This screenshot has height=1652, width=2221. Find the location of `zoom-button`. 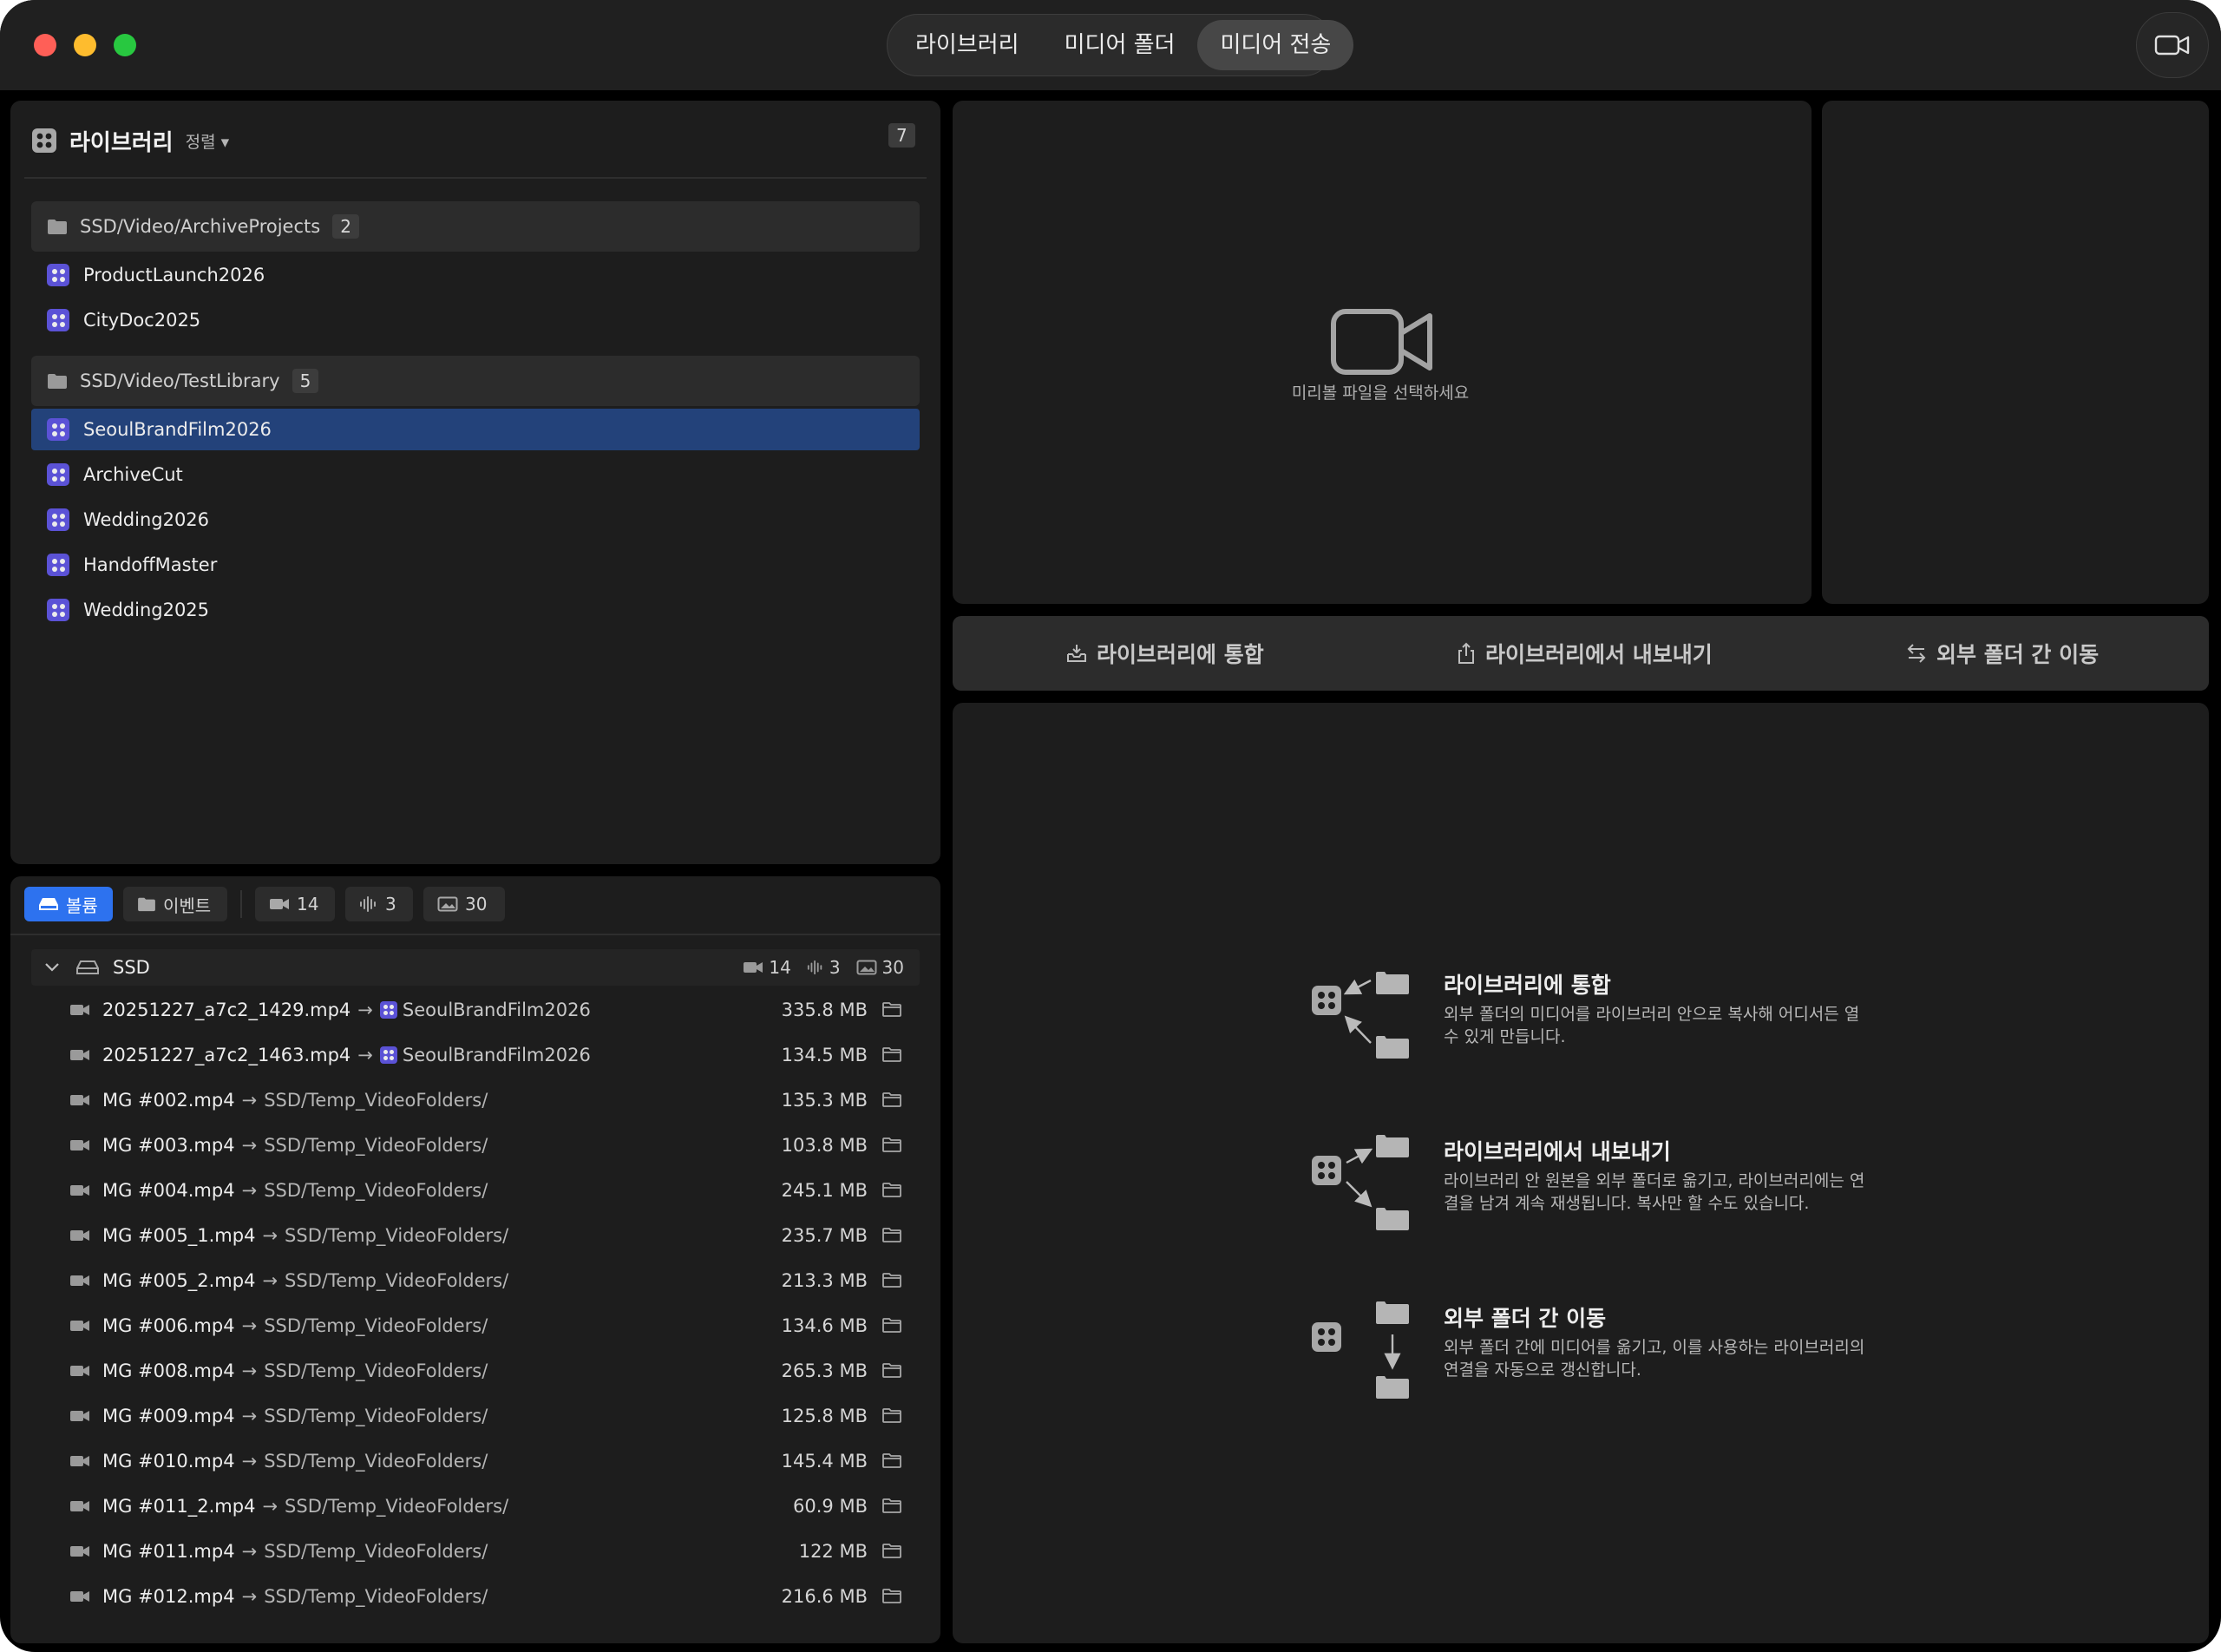

zoom-button is located at coordinates (125, 45).